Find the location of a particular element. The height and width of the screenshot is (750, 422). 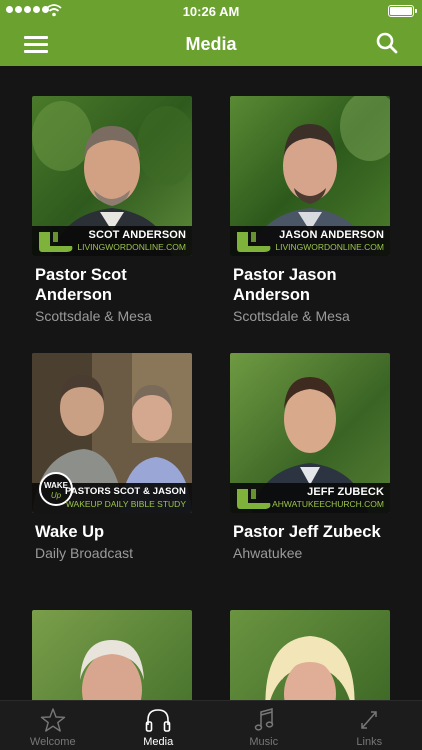

thumbnail-banner: JASON ANDERSON LIVINGWORDONLINE.COM is located at coordinates (310, 241).